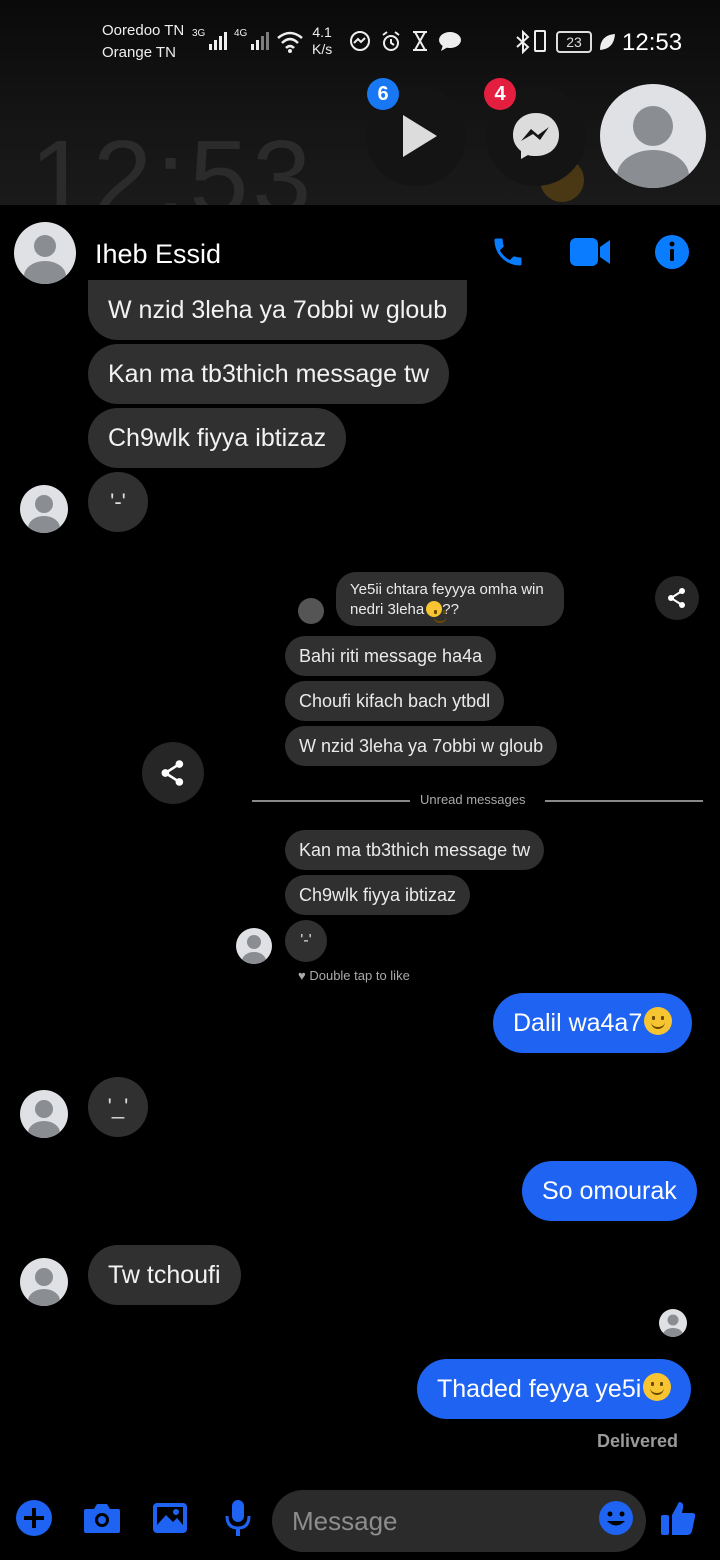 This screenshot has height=1560, width=720. What do you see at coordinates (378, 895) in the screenshot?
I see `embedded-message: Ch9wlk fiyya ibtizaz` at bounding box center [378, 895].